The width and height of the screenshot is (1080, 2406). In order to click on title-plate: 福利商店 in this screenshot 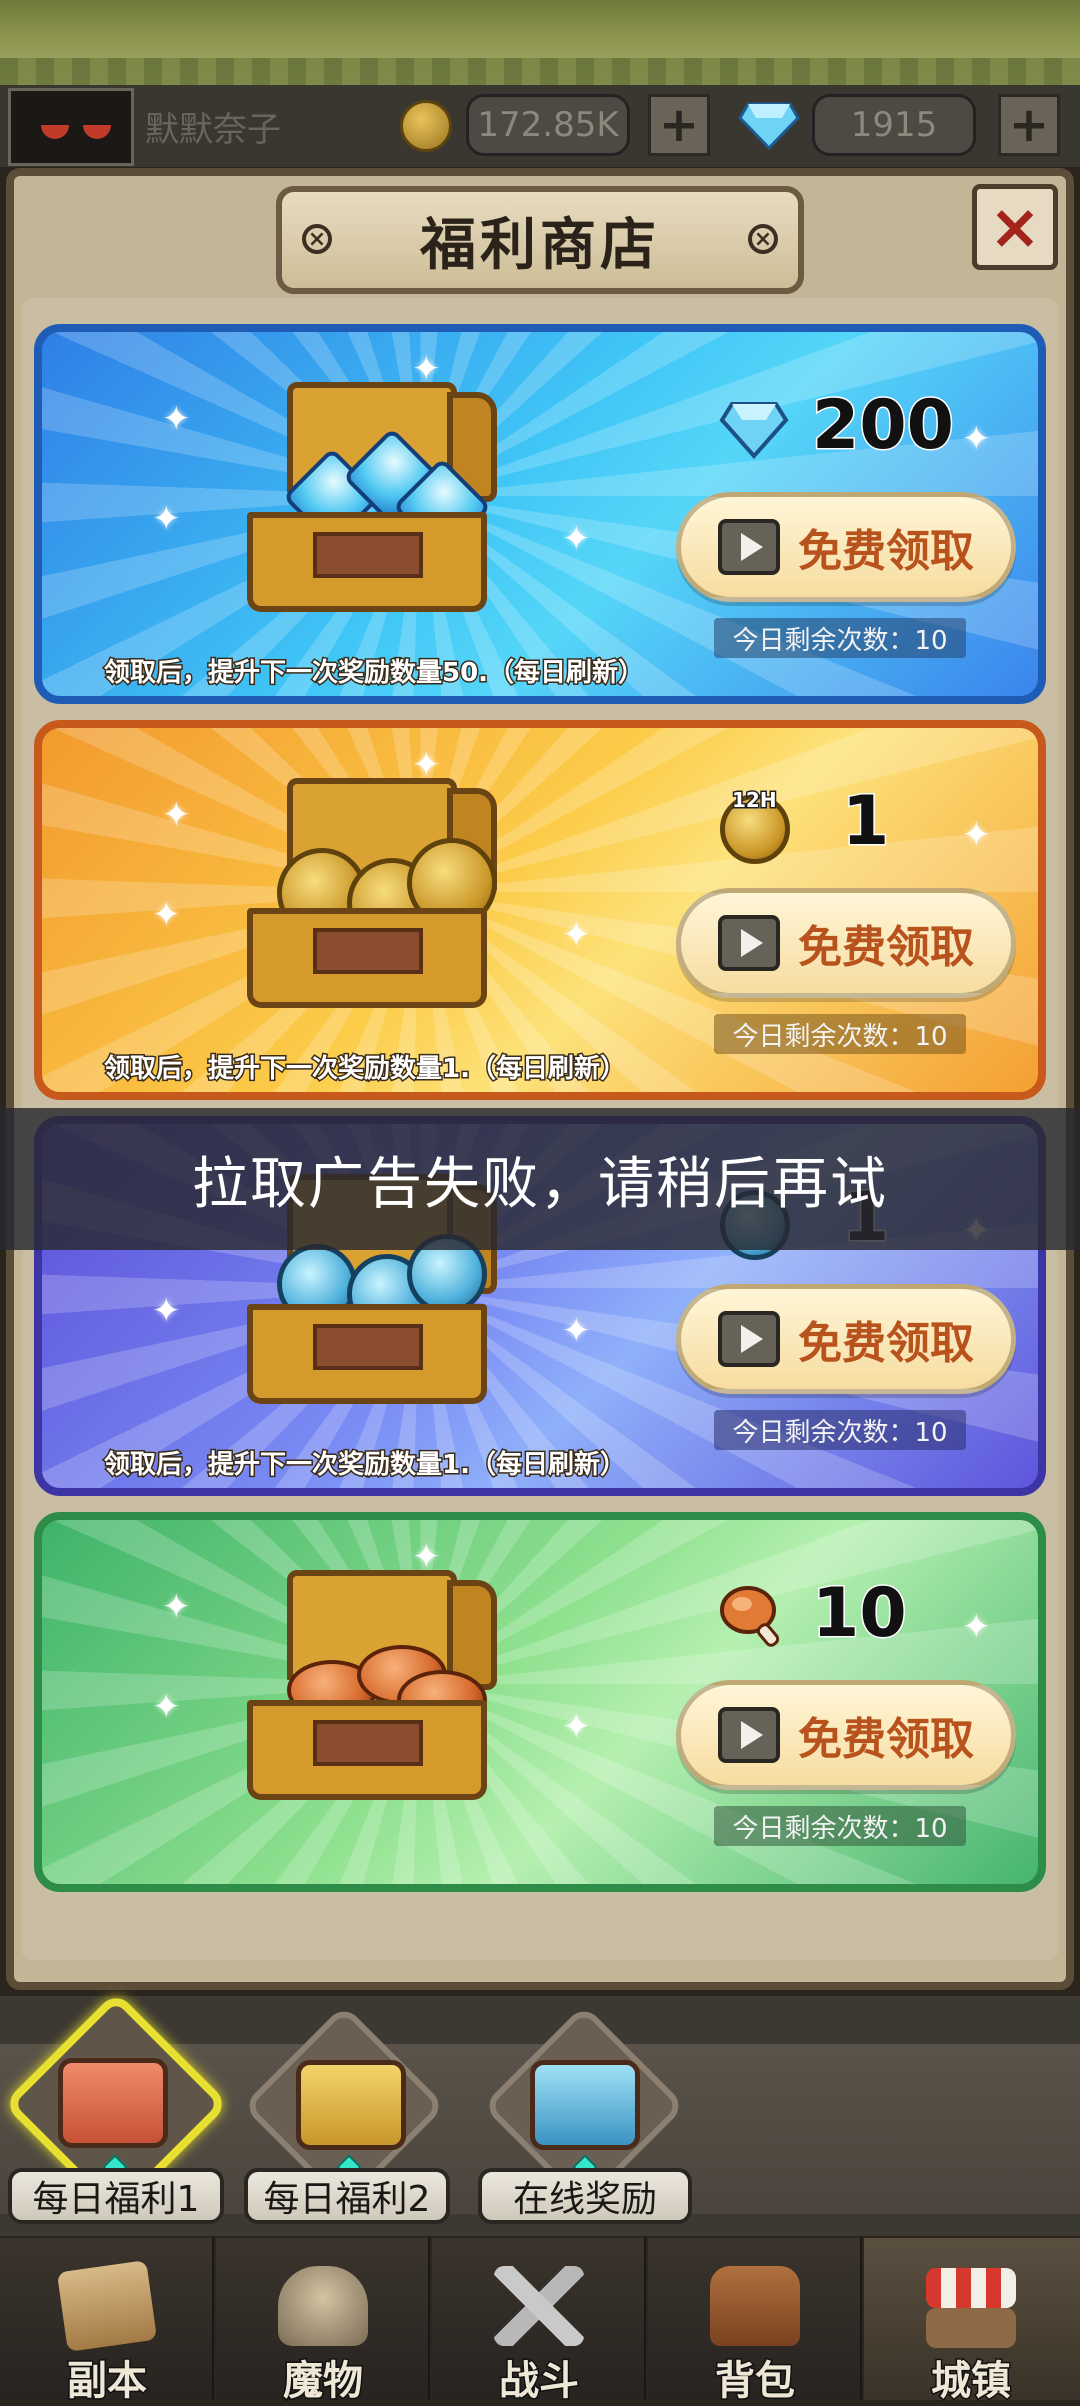, I will do `click(540, 240)`.